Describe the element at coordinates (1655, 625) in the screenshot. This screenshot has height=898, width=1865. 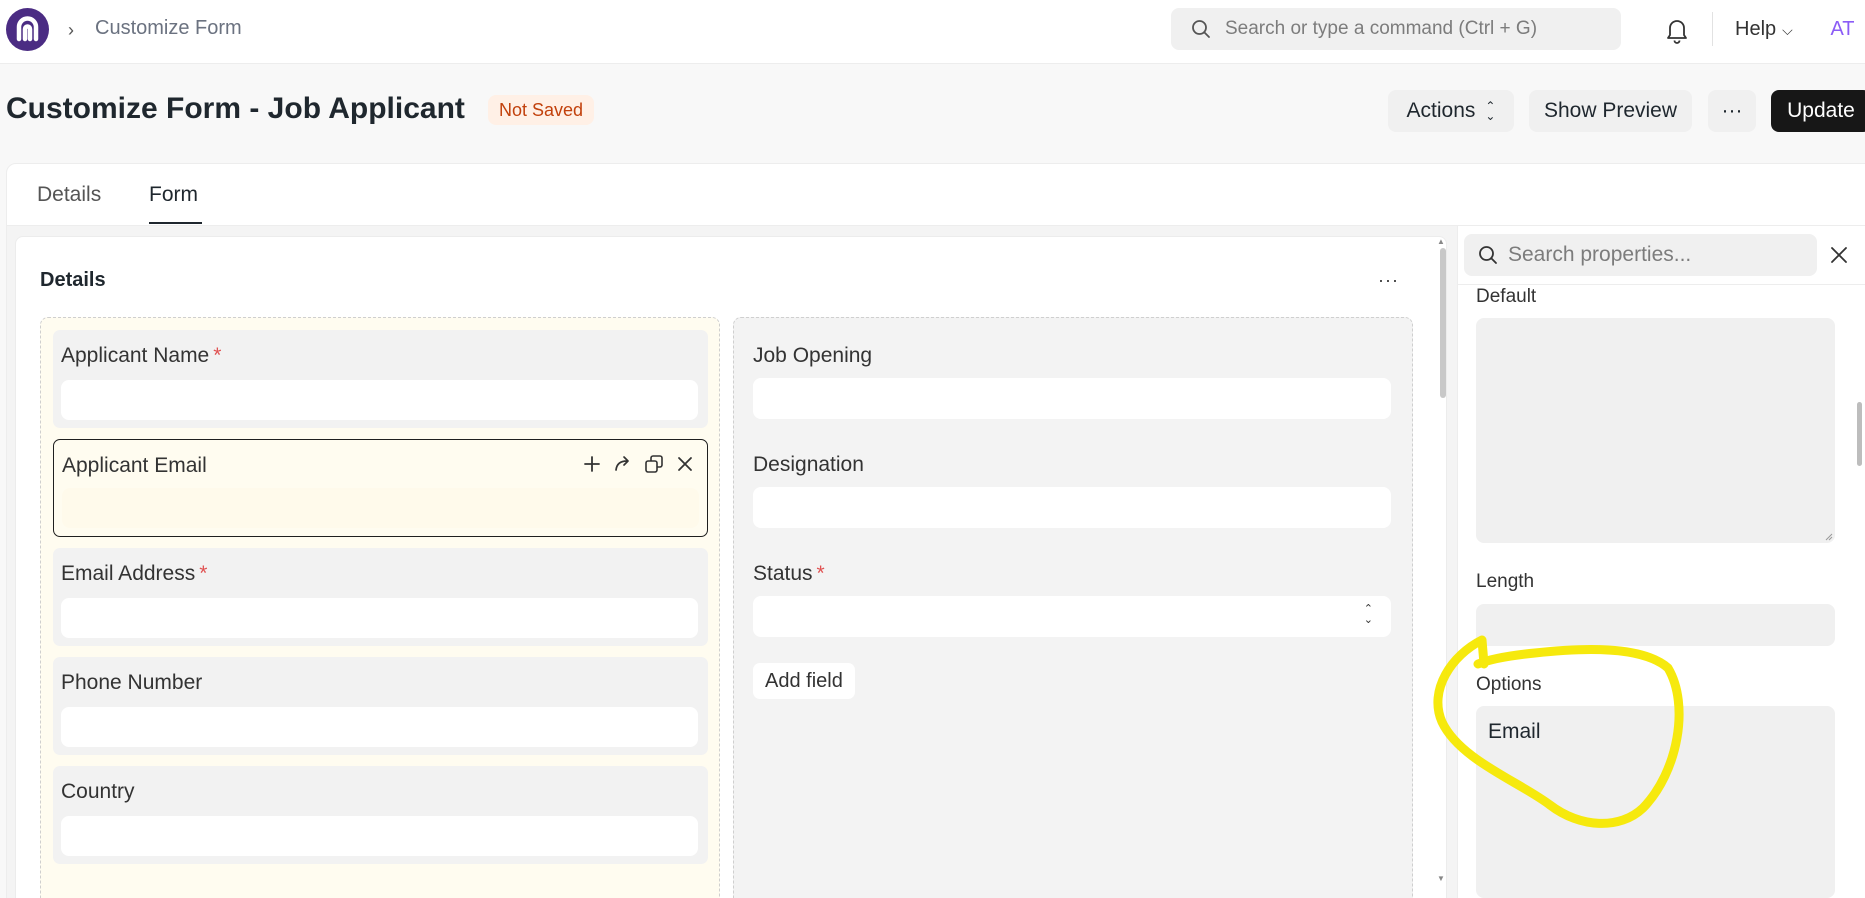
I see `length-input` at that location.